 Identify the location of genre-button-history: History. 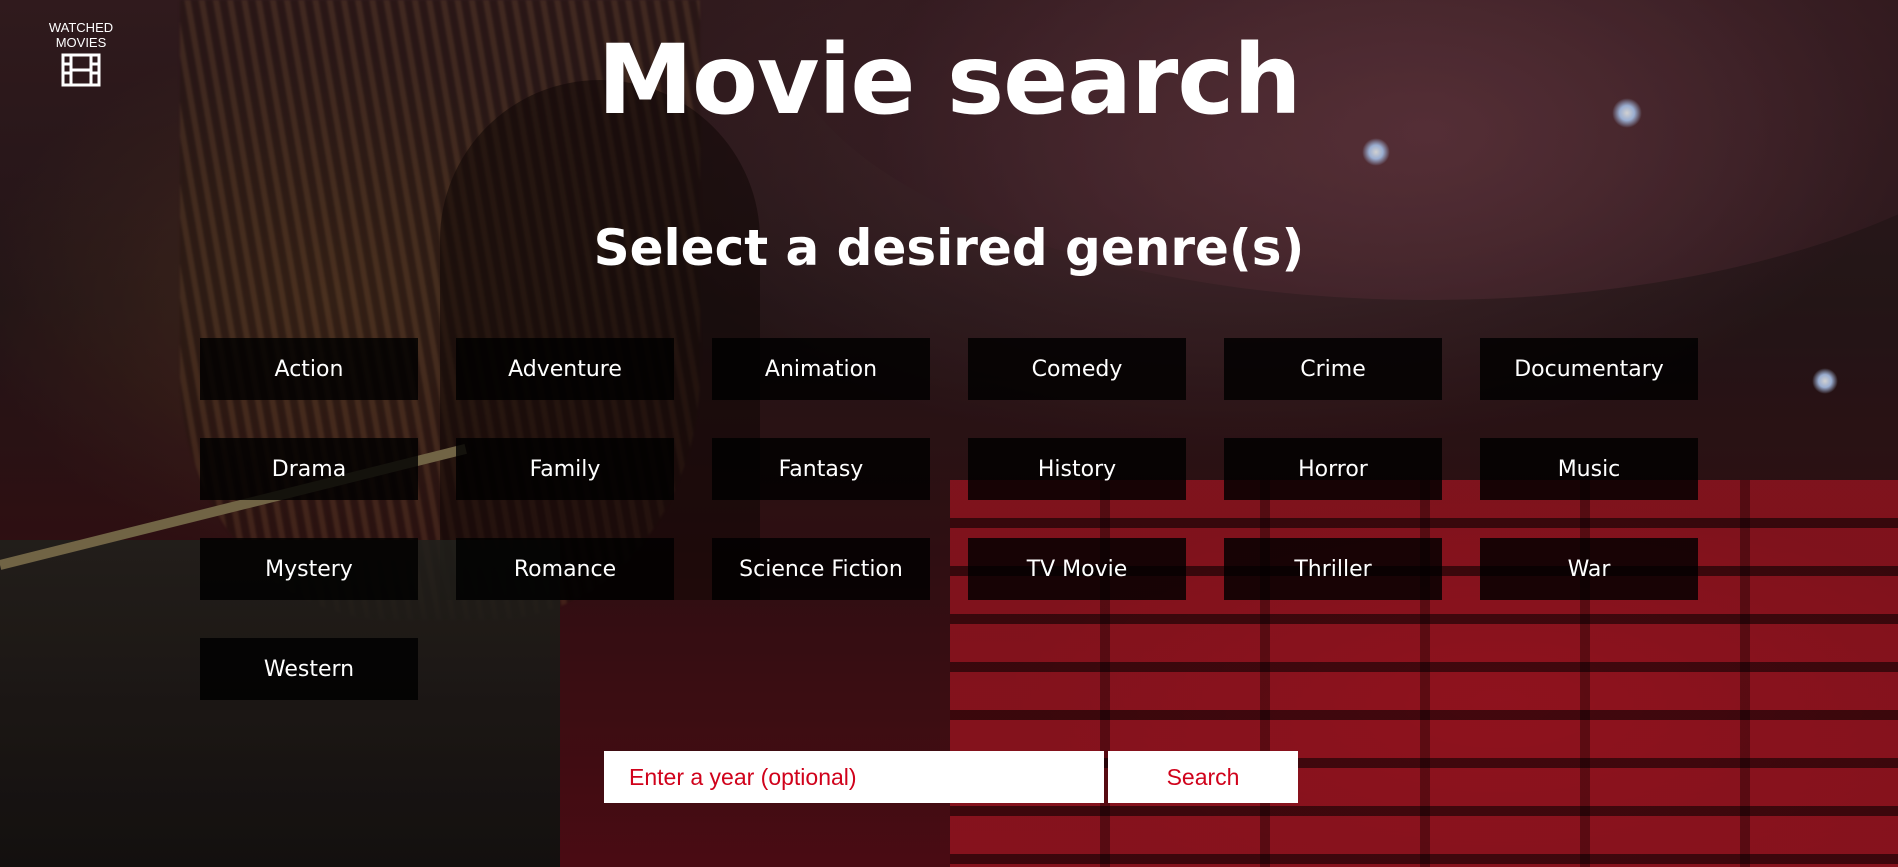
(1077, 469).